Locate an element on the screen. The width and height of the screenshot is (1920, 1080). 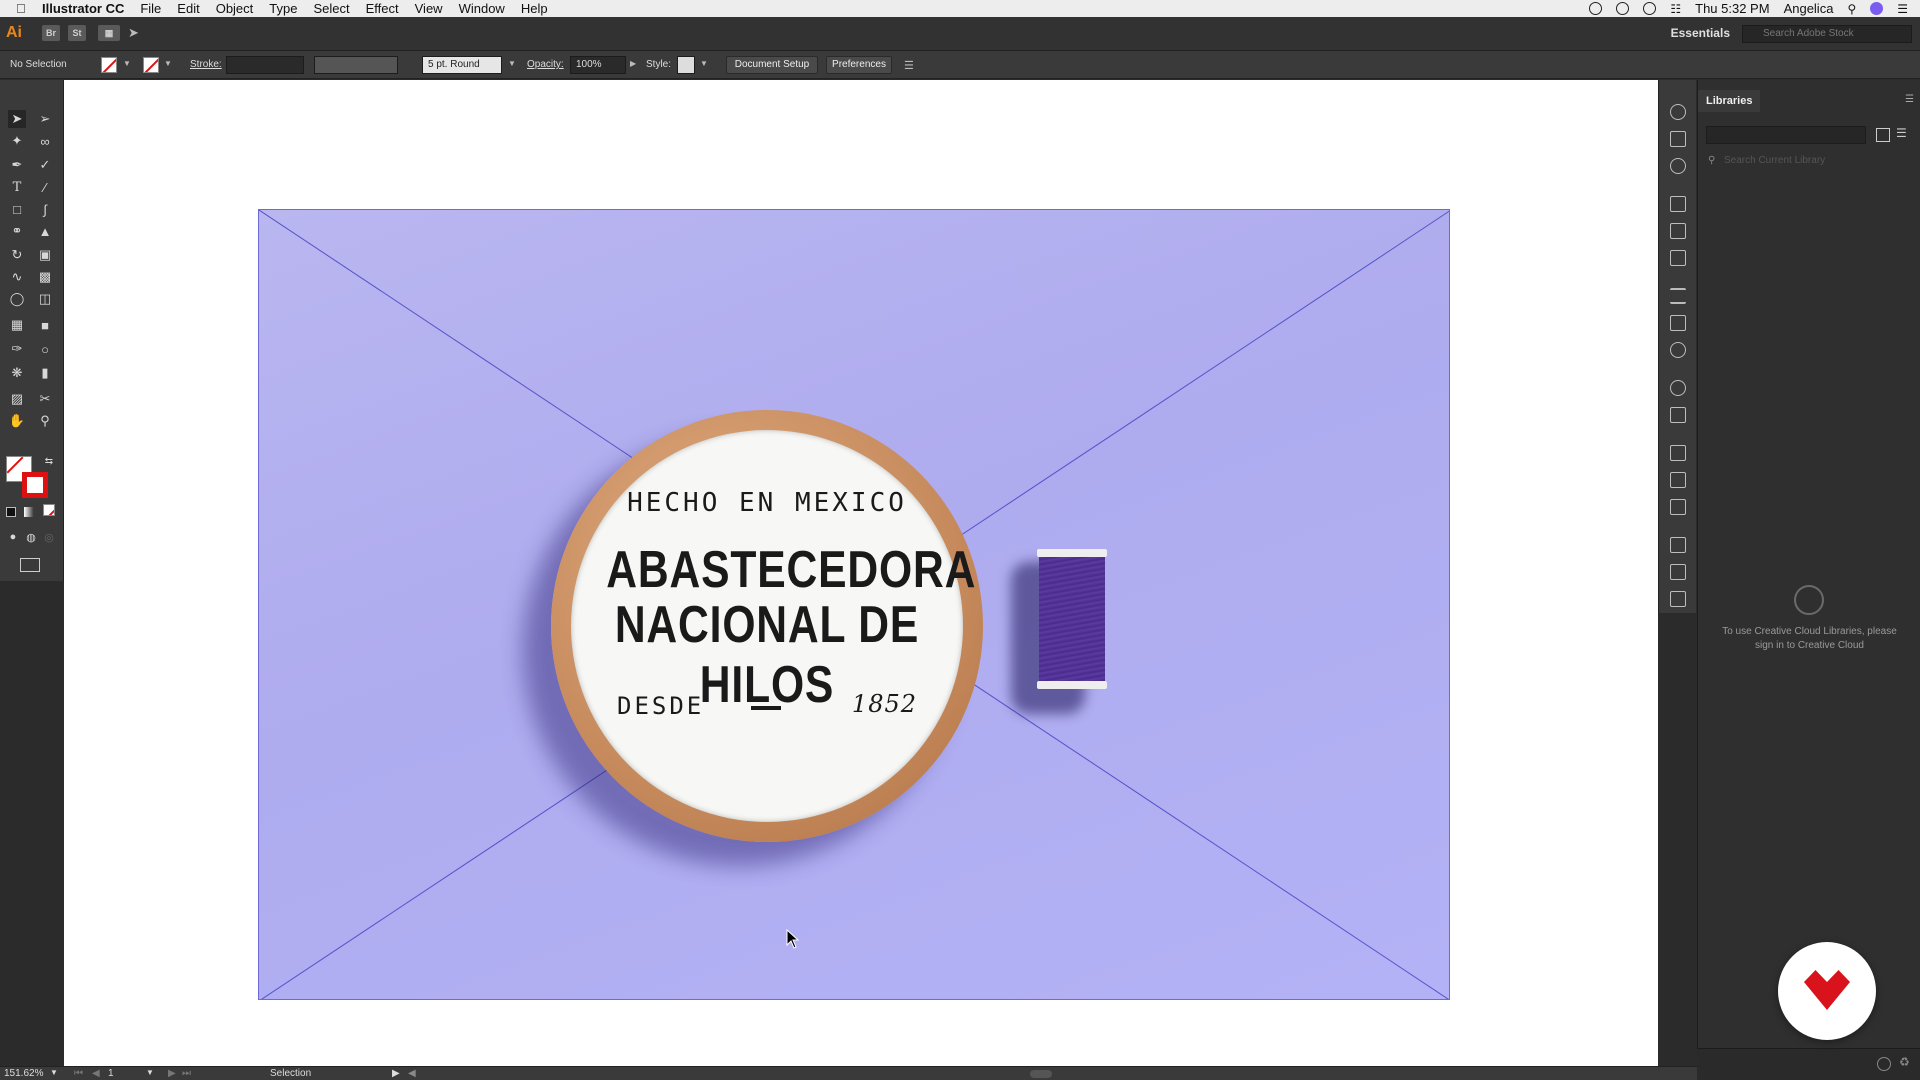
pathfinder-icon is located at coordinates (1678, 599).